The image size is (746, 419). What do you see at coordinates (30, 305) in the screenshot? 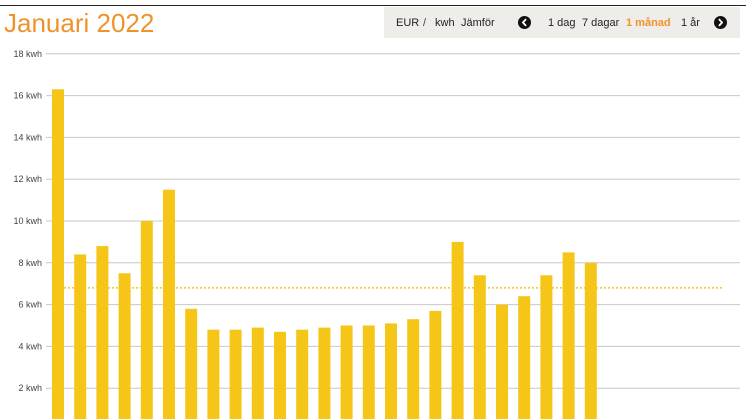
I see `y-tick-label: 6 kwh` at bounding box center [30, 305].